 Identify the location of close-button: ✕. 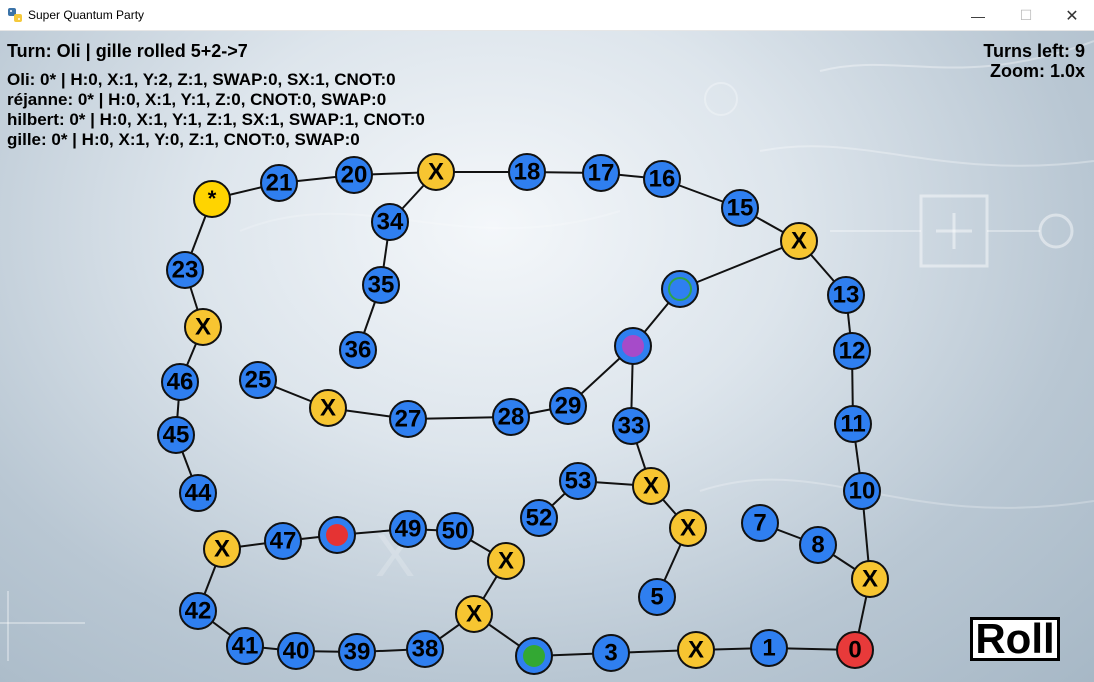
(1071, 15).